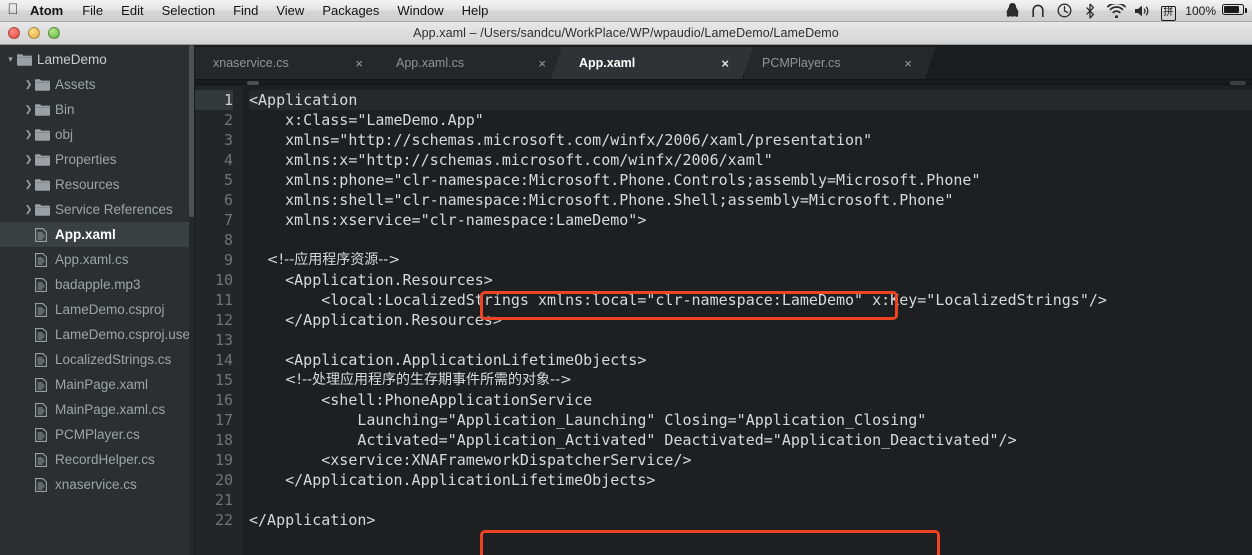  What do you see at coordinates (750, 380) in the screenshot?
I see `code-line: <!--处理应用程序的生存期事件所需的对象-->` at bounding box center [750, 380].